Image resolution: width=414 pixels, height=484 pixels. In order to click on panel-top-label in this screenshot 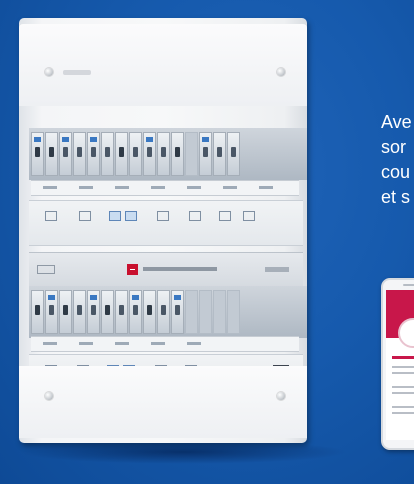, I will do `click(77, 72)`.